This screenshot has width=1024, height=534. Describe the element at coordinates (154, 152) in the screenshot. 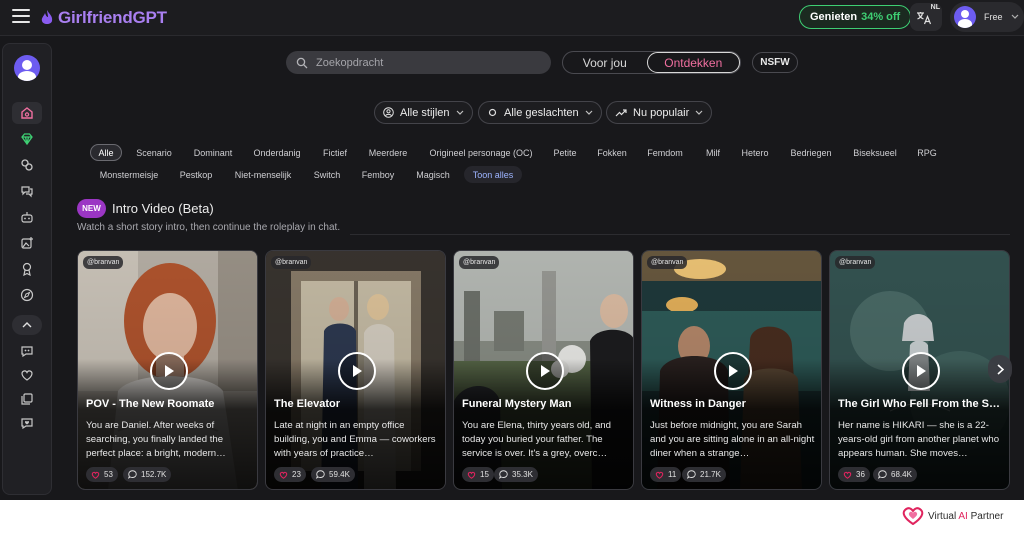

I see `tag-chip: Scenario` at that location.